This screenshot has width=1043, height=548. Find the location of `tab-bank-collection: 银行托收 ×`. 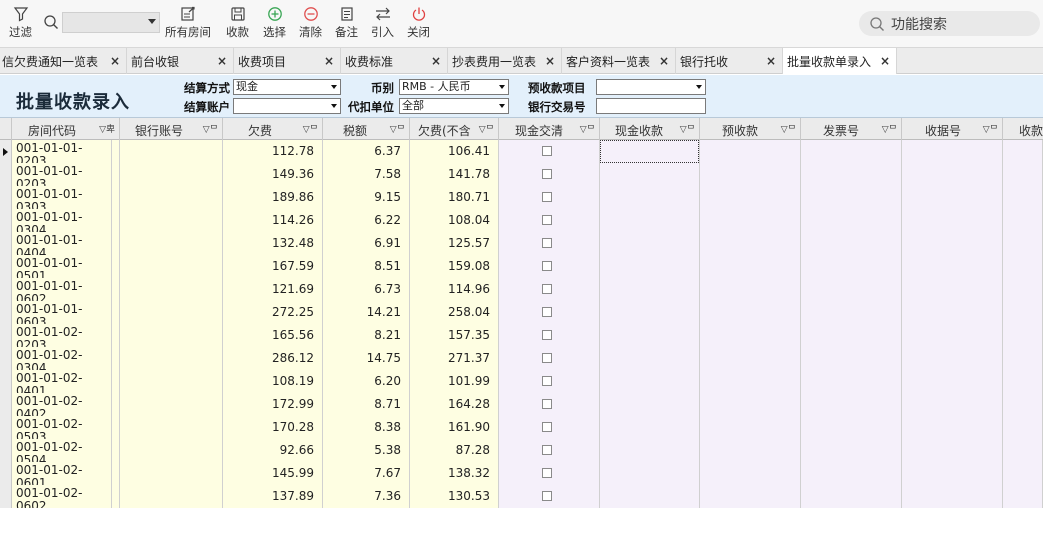

tab-bank-collection: 银行托收 × is located at coordinates (729, 61).